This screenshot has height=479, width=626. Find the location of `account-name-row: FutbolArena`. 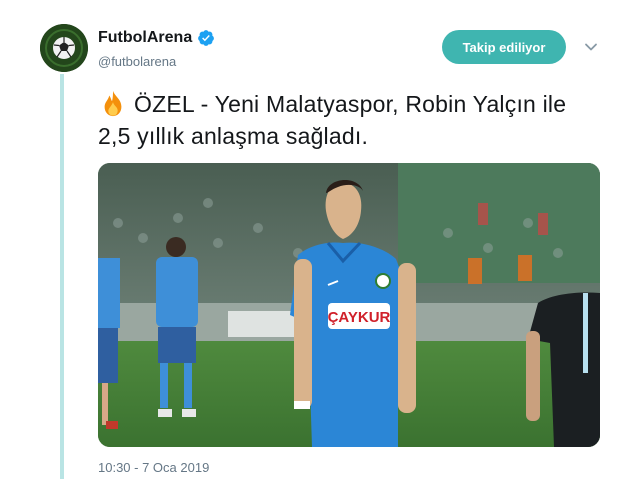

account-name-row: FutbolArena is located at coordinates (156, 38).